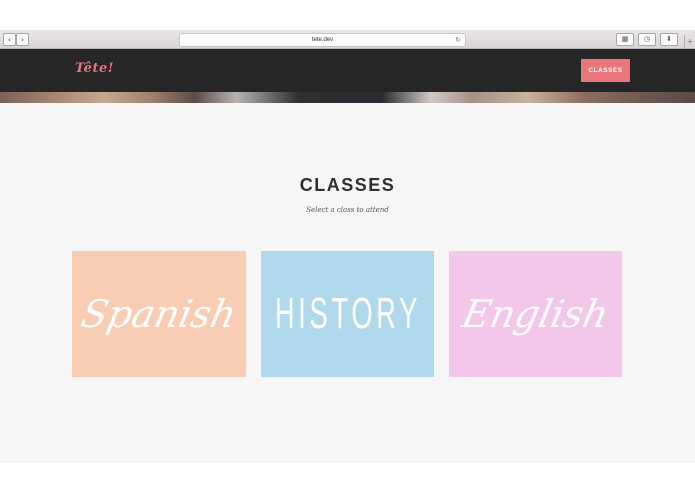  What do you see at coordinates (625, 39) in the screenshot?
I see `grid-icon: ▦` at bounding box center [625, 39].